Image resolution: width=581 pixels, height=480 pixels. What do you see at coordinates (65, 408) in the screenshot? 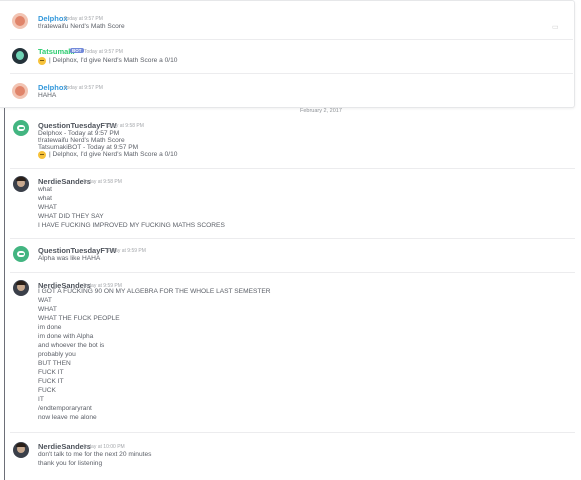
I see `message-text: /endtemporaryrant` at bounding box center [65, 408].